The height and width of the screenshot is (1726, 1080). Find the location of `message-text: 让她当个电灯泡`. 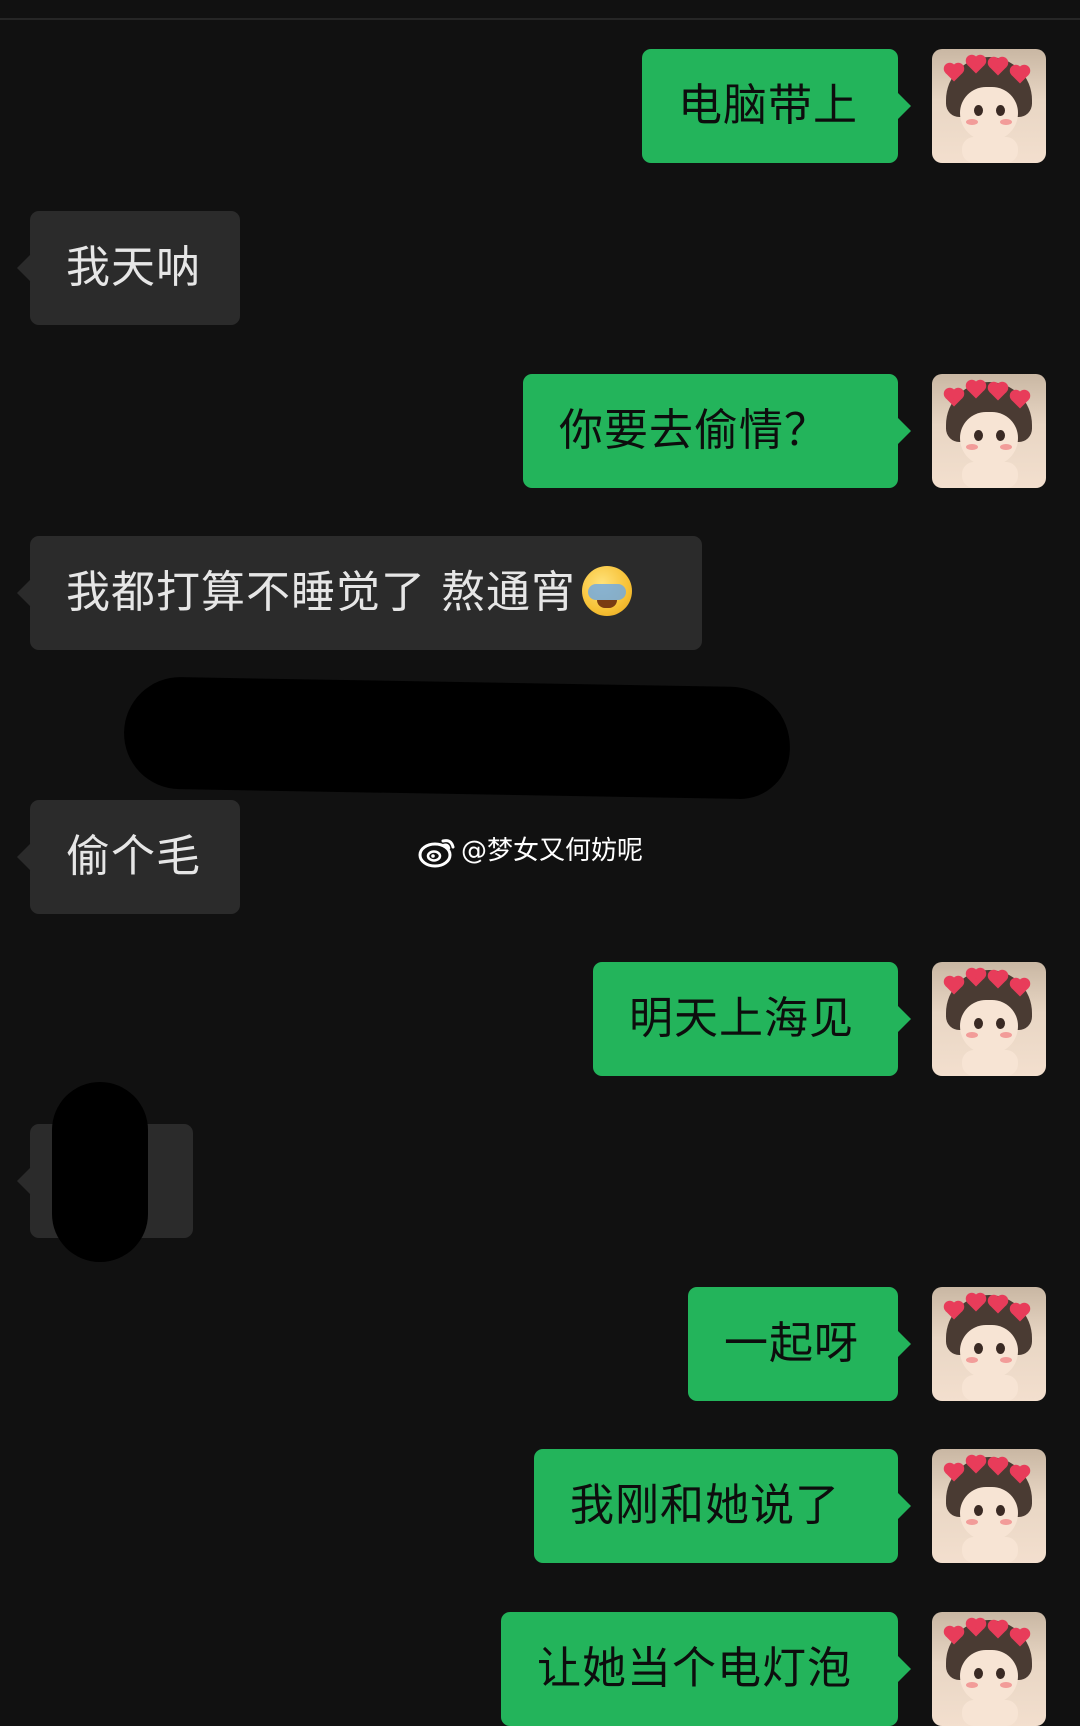

message-text: 让她当个电灯泡 is located at coordinates (694, 1668).